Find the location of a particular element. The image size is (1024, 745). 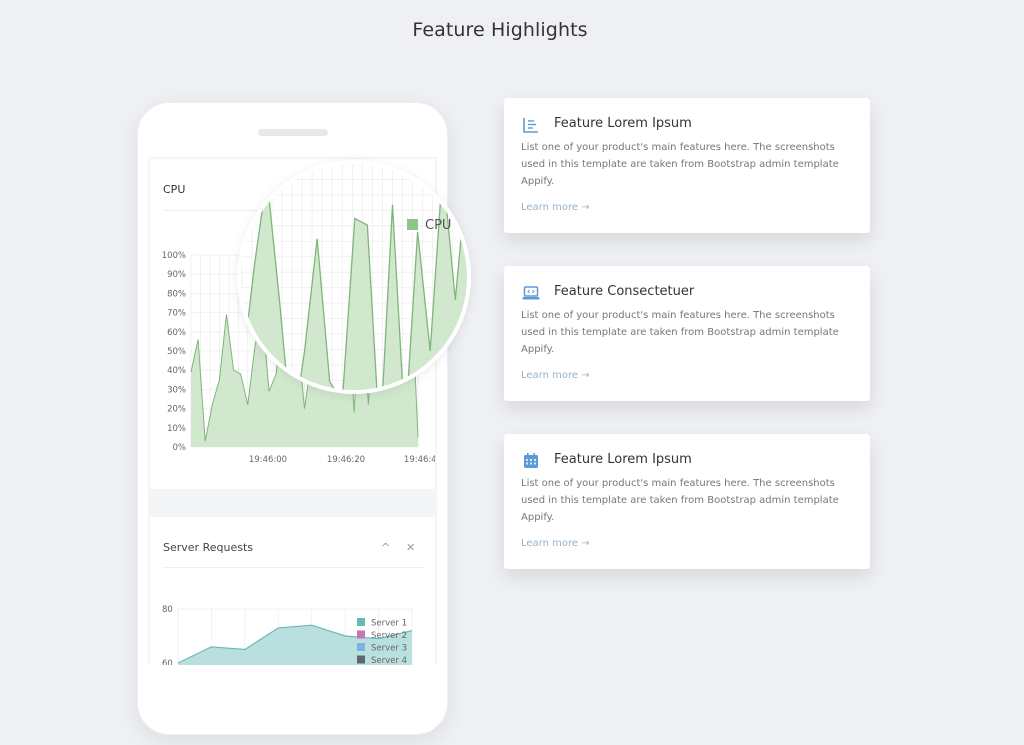

y-tick-label: 0% is located at coordinates (180, 448).